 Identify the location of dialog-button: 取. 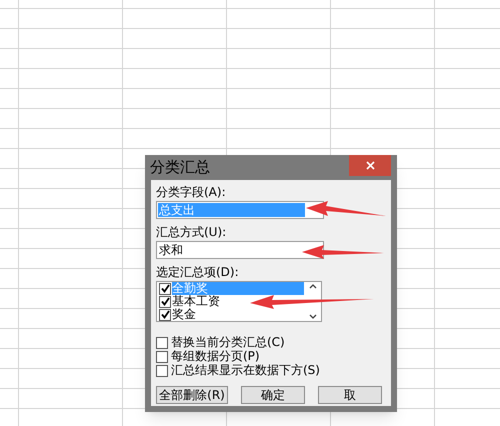
(350, 395).